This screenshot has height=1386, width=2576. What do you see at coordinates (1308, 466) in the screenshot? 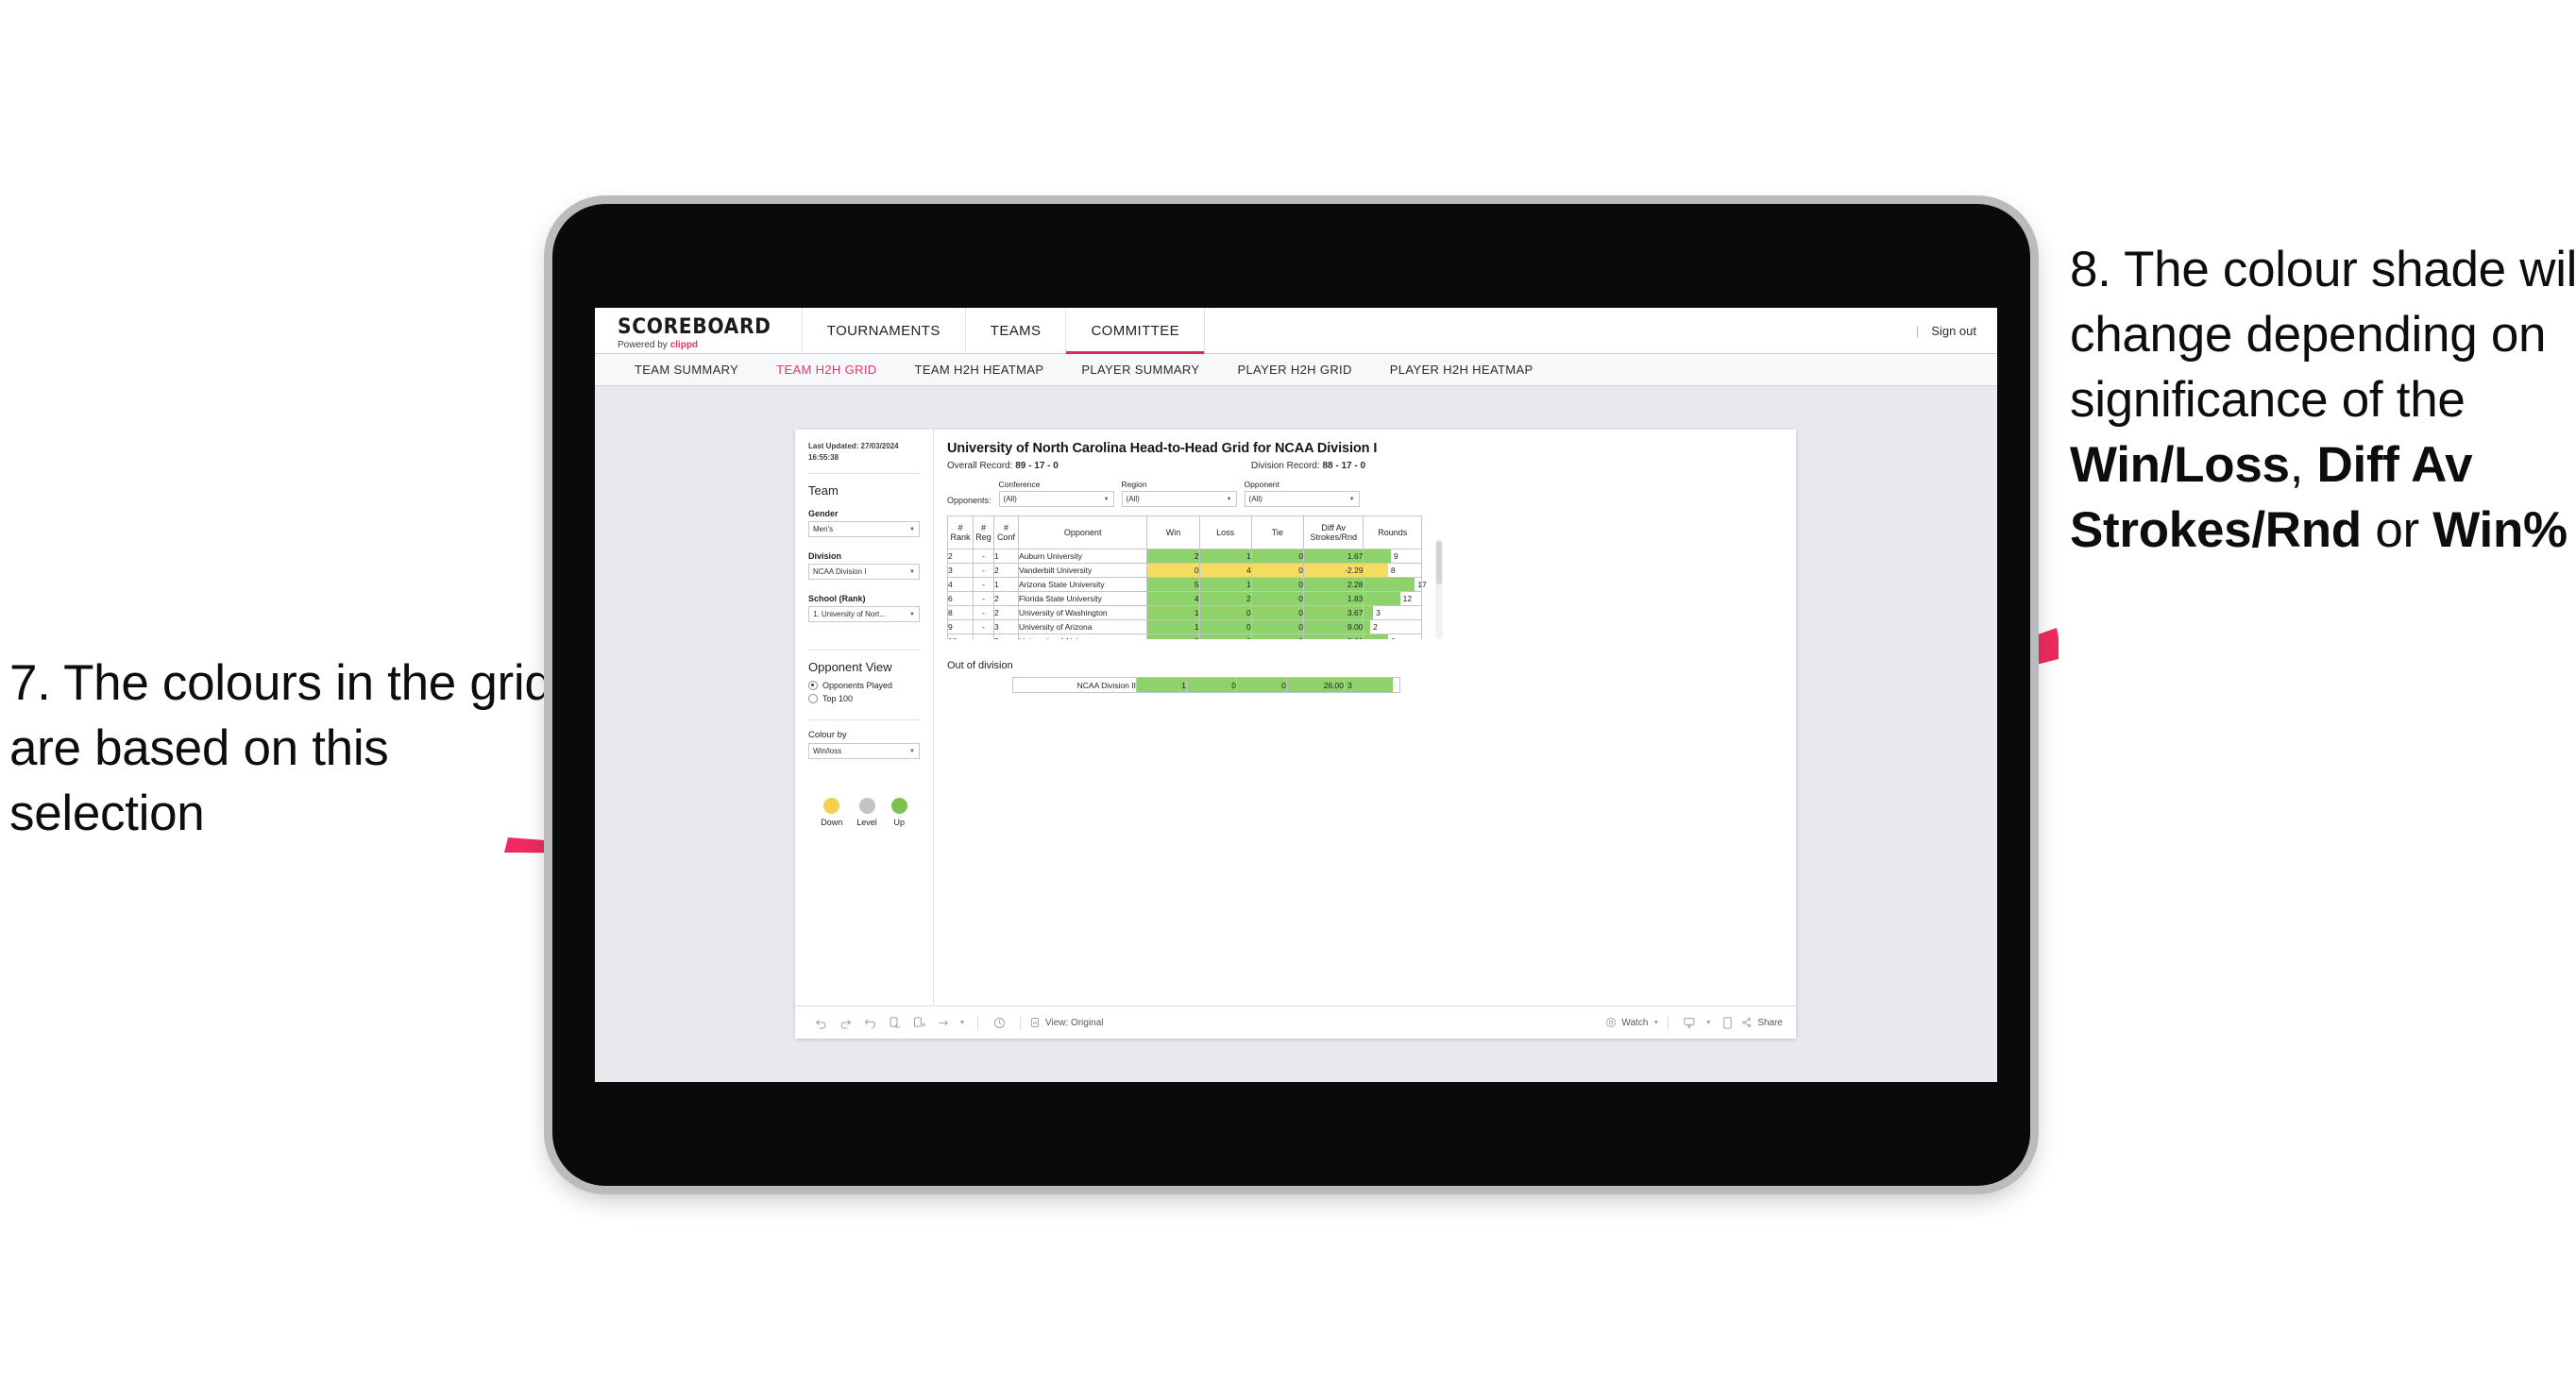
I see `division-record: Division Record: 88 - 17 - 0` at bounding box center [1308, 466].